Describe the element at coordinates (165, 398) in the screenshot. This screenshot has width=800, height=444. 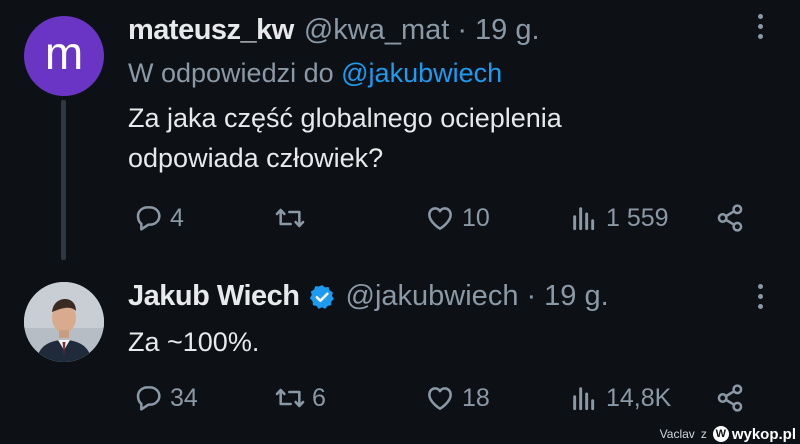
I see `reply-button: 34` at that location.